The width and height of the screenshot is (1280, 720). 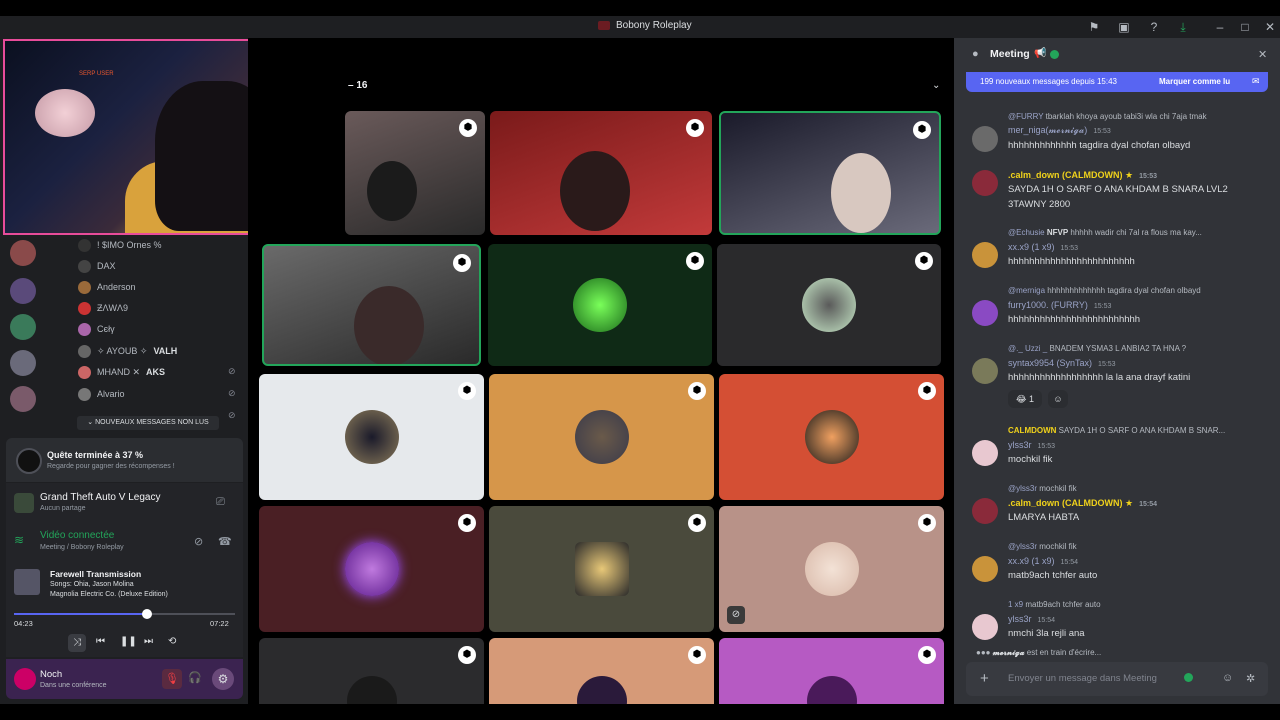 What do you see at coordinates (1194, 81) in the screenshot?
I see `mark-as-read-button: Marquer comme lu` at bounding box center [1194, 81].